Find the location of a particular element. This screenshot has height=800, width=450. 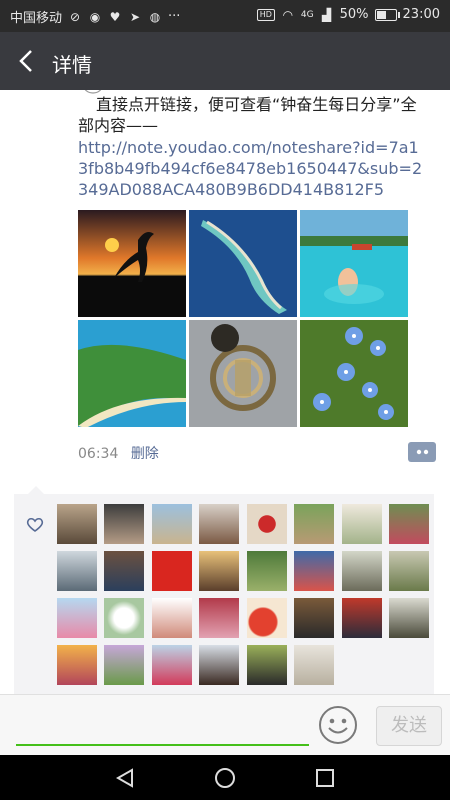

post-meta: 06:34 删除 is located at coordinates (118, 453).